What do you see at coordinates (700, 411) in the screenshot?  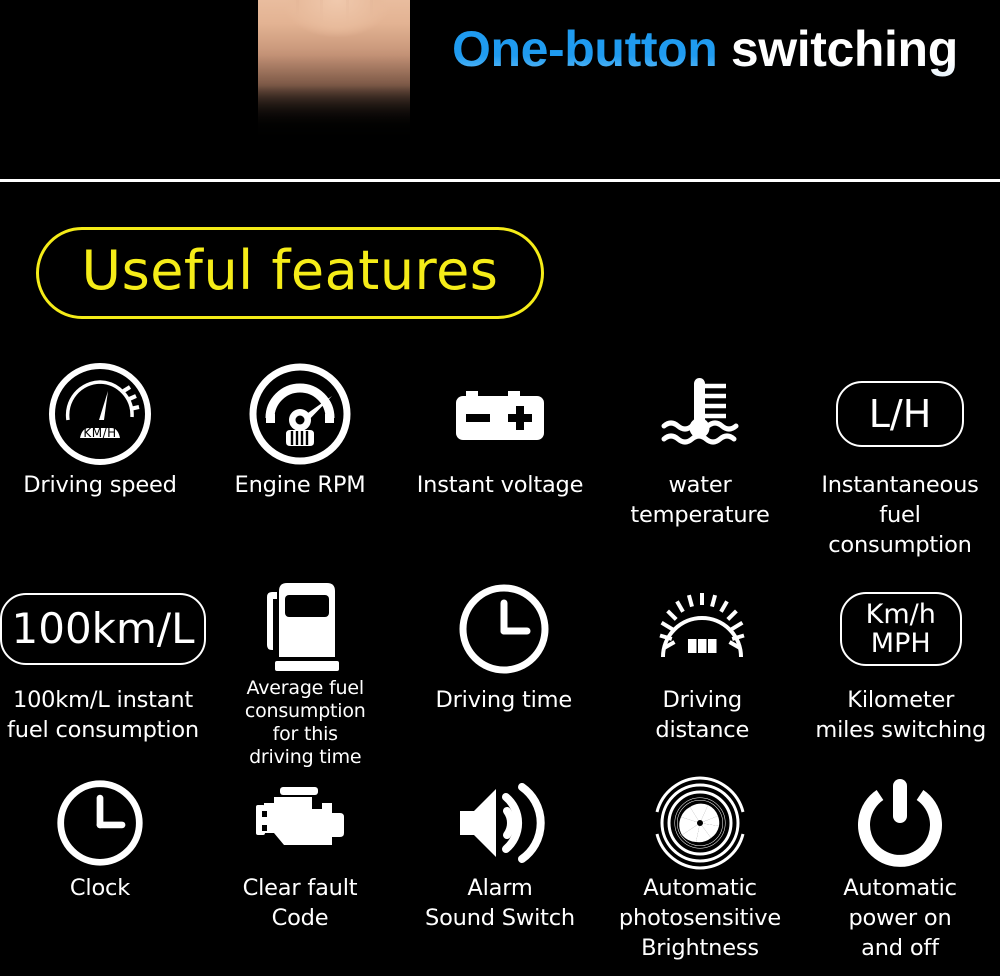 I see `coolant-temperature-icon` at bounding box center [700, 411].